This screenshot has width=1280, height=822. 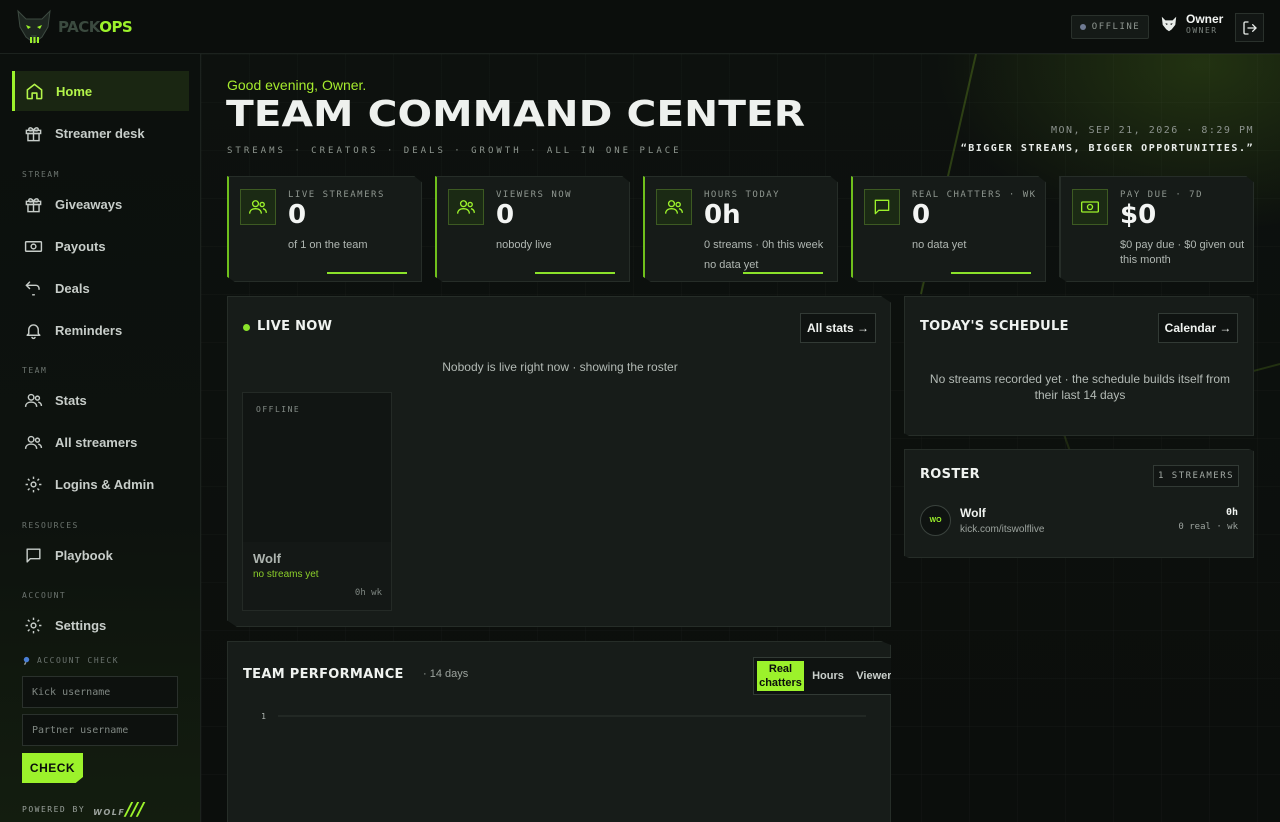 I want to click on wolf-avatar-icon, so click(x=1169, y=23).